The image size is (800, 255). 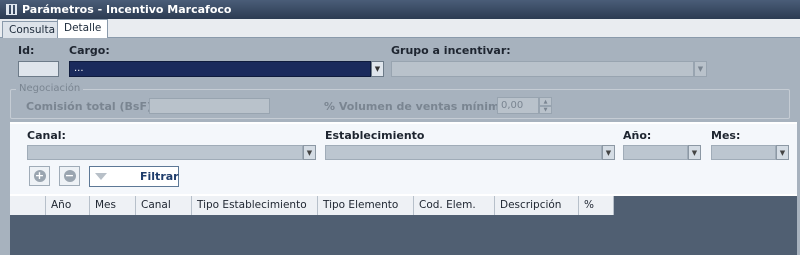 I want to click on add-button: +, so click(x=39, y=176).